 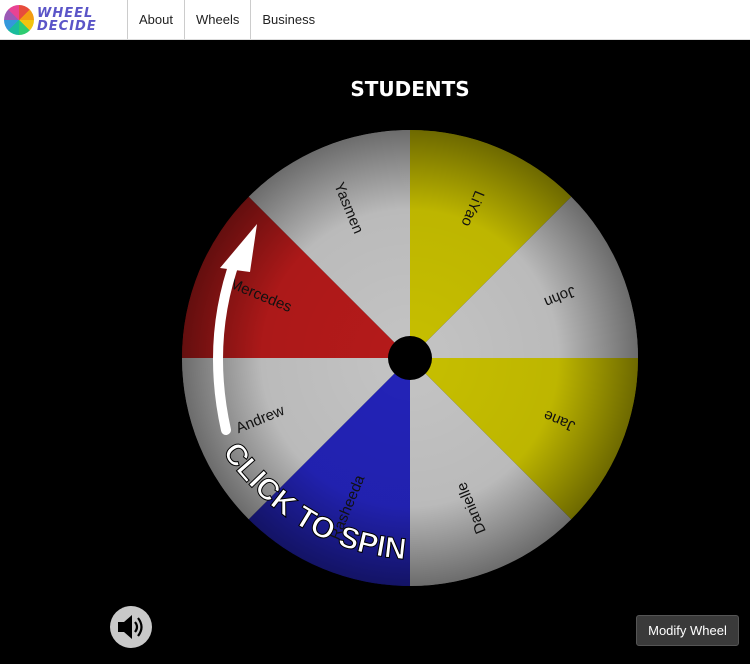 I want to click on wheel-hub, so click(x=410, y=358).